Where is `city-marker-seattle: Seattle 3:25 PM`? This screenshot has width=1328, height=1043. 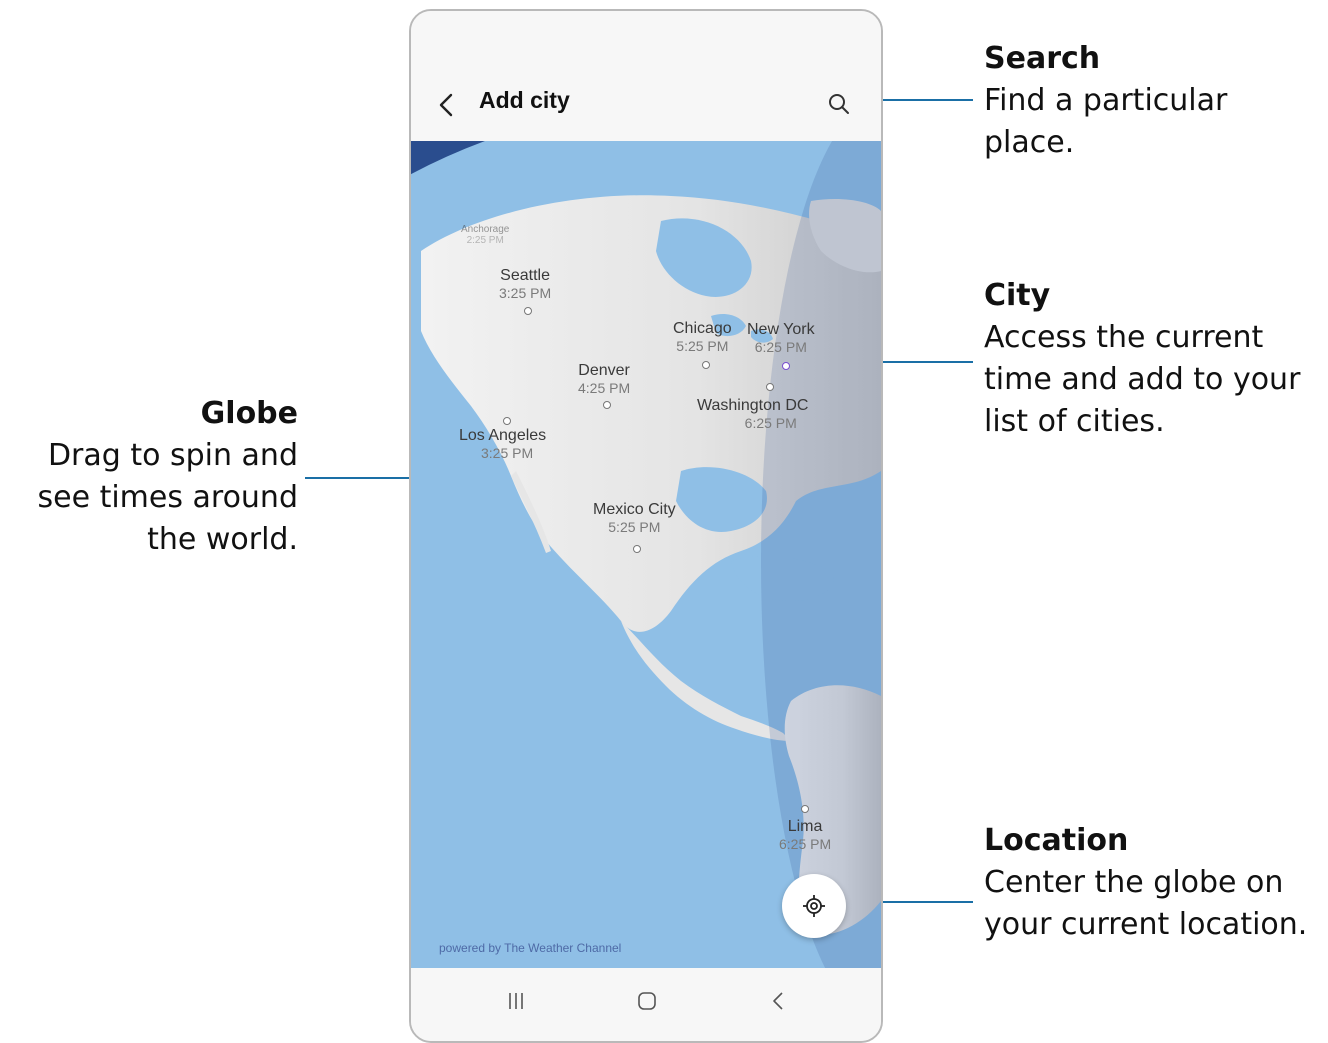
city-marker-seattle: Seattle 3:25 PM is located at coordinates (525, 284).